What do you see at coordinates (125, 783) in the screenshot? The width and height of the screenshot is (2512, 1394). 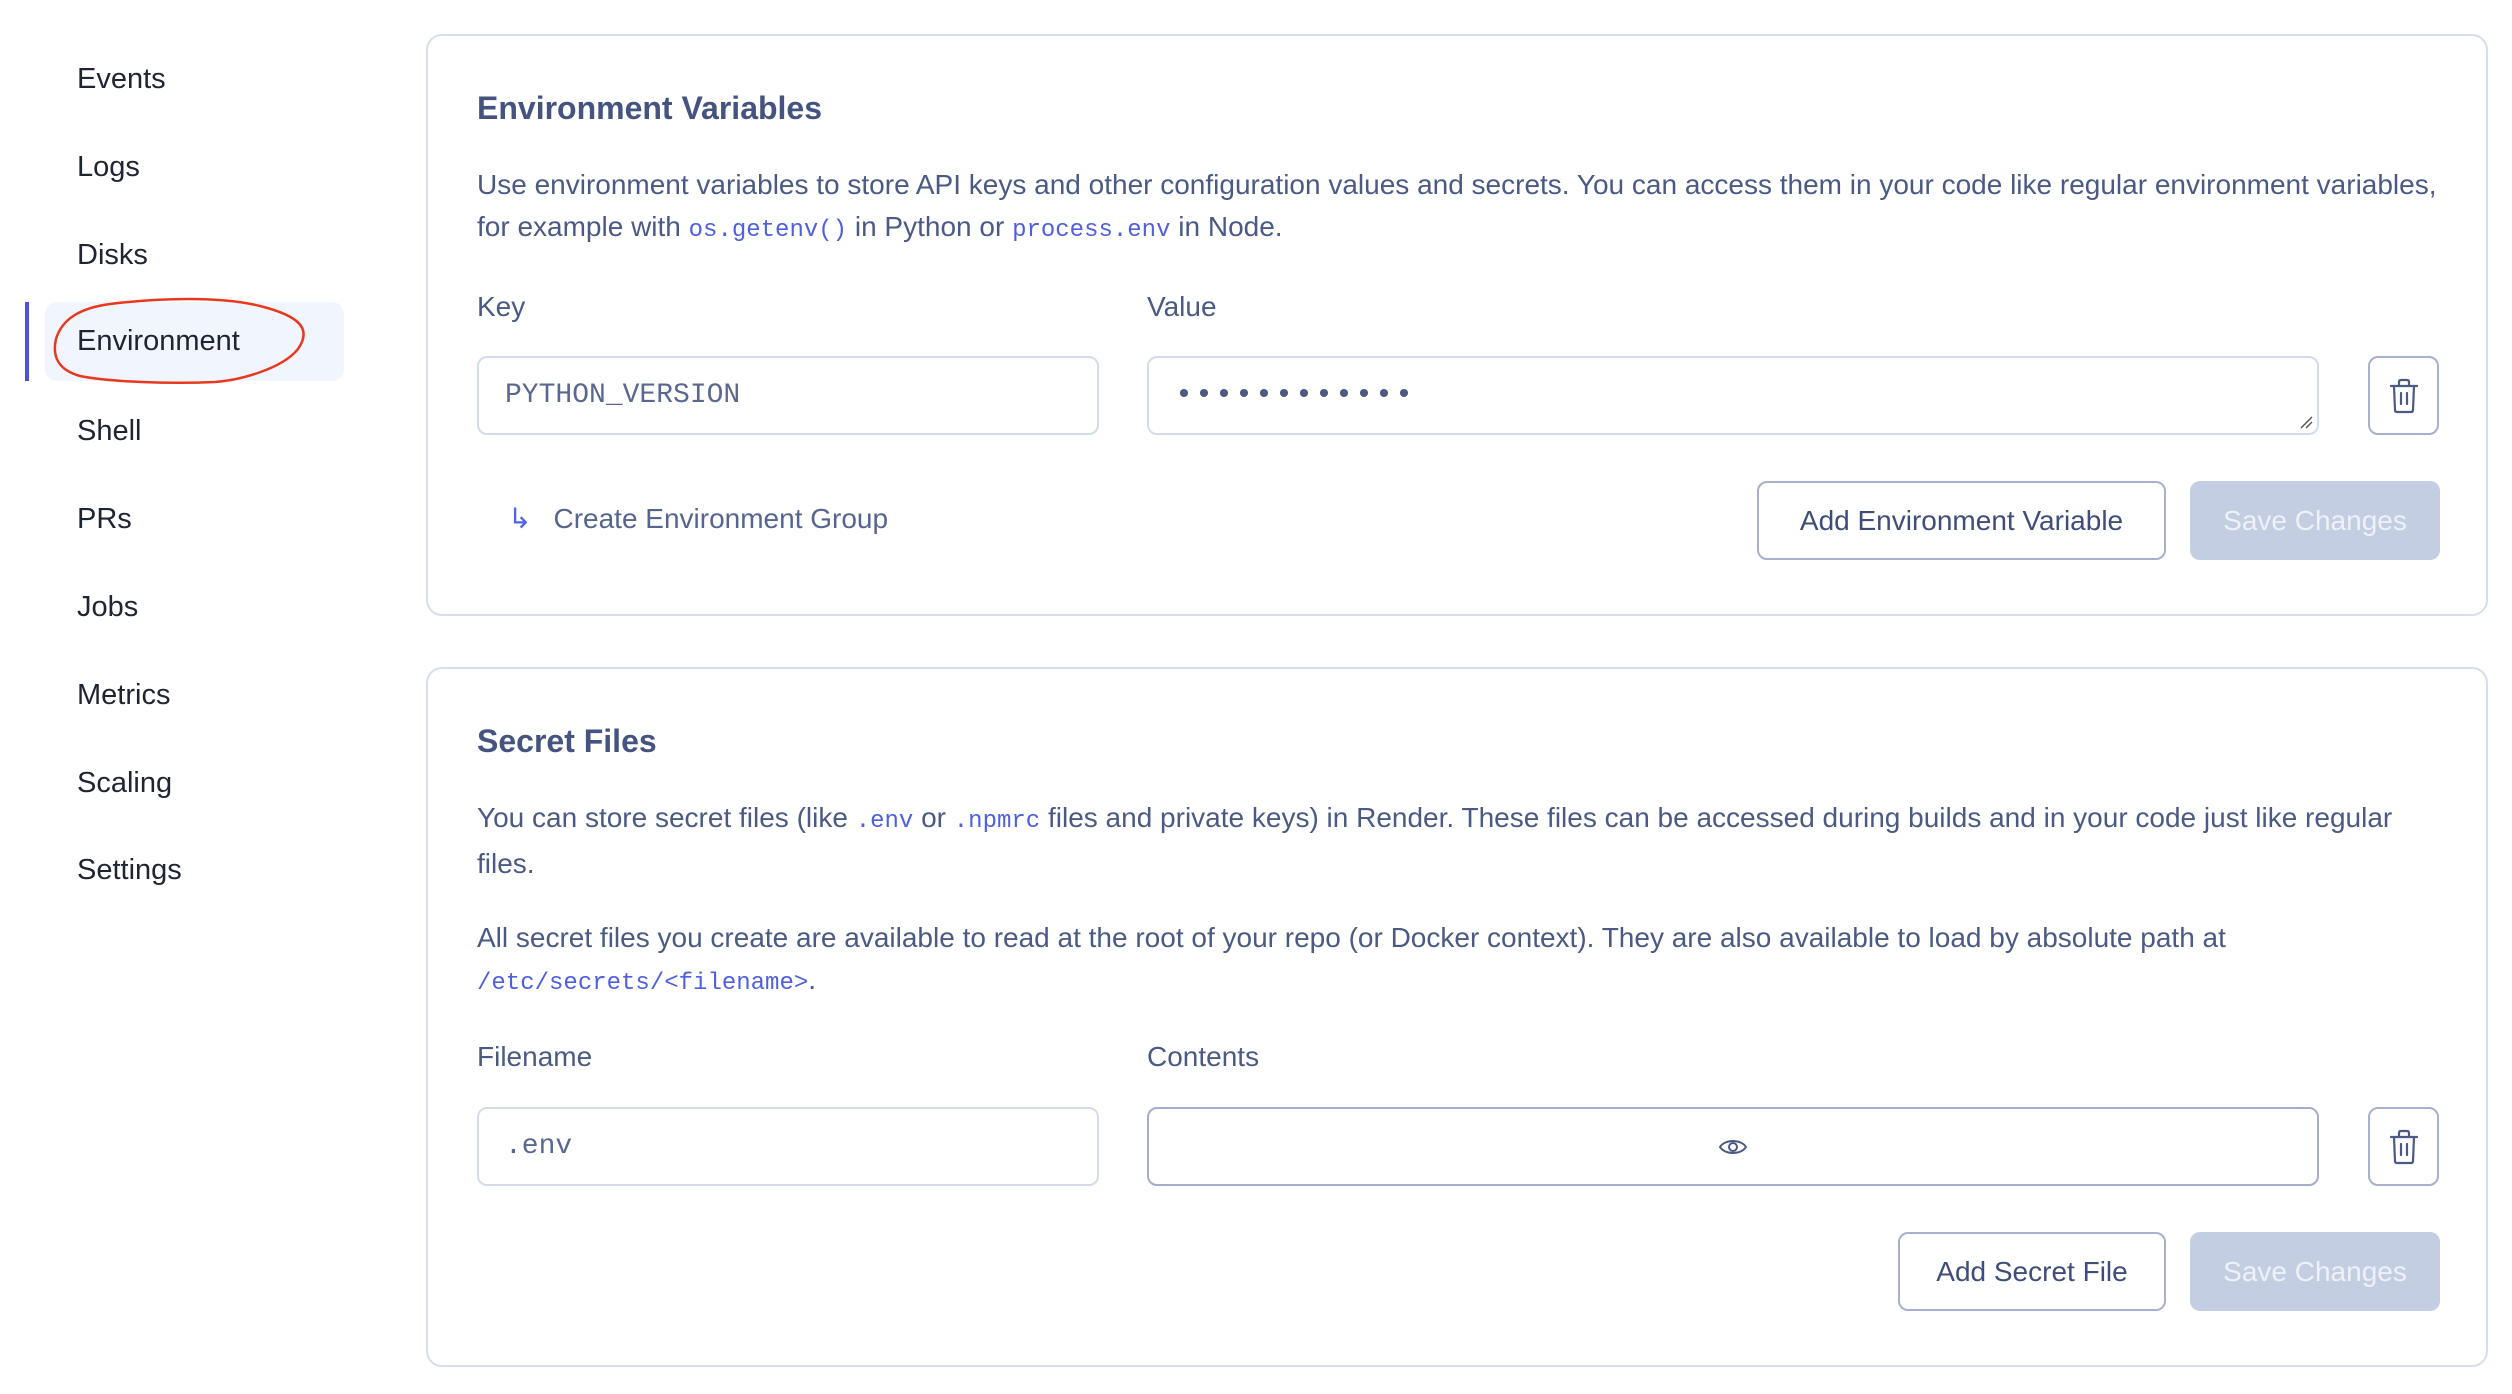 I see `sidebar-item-label: Scaling` at bounding box center [125, 783].